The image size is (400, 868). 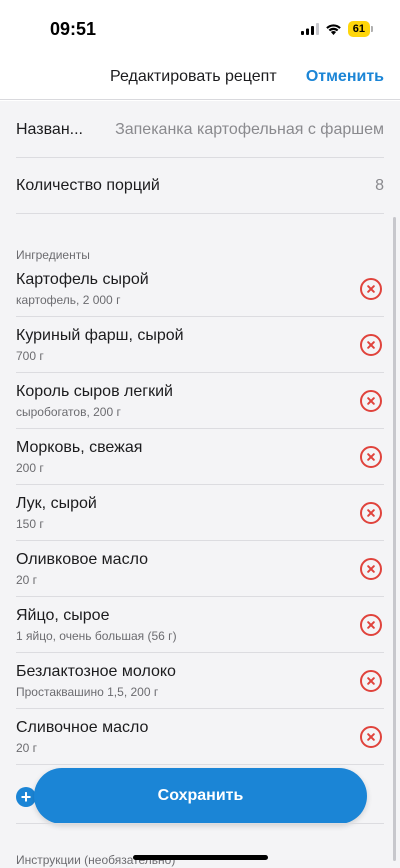 What do you see at coordinates (200, 289) in the screenshot?
I see `ingredient-row: Картофель сырой картофель, 2 000 г` at bounding box center [200, 289].